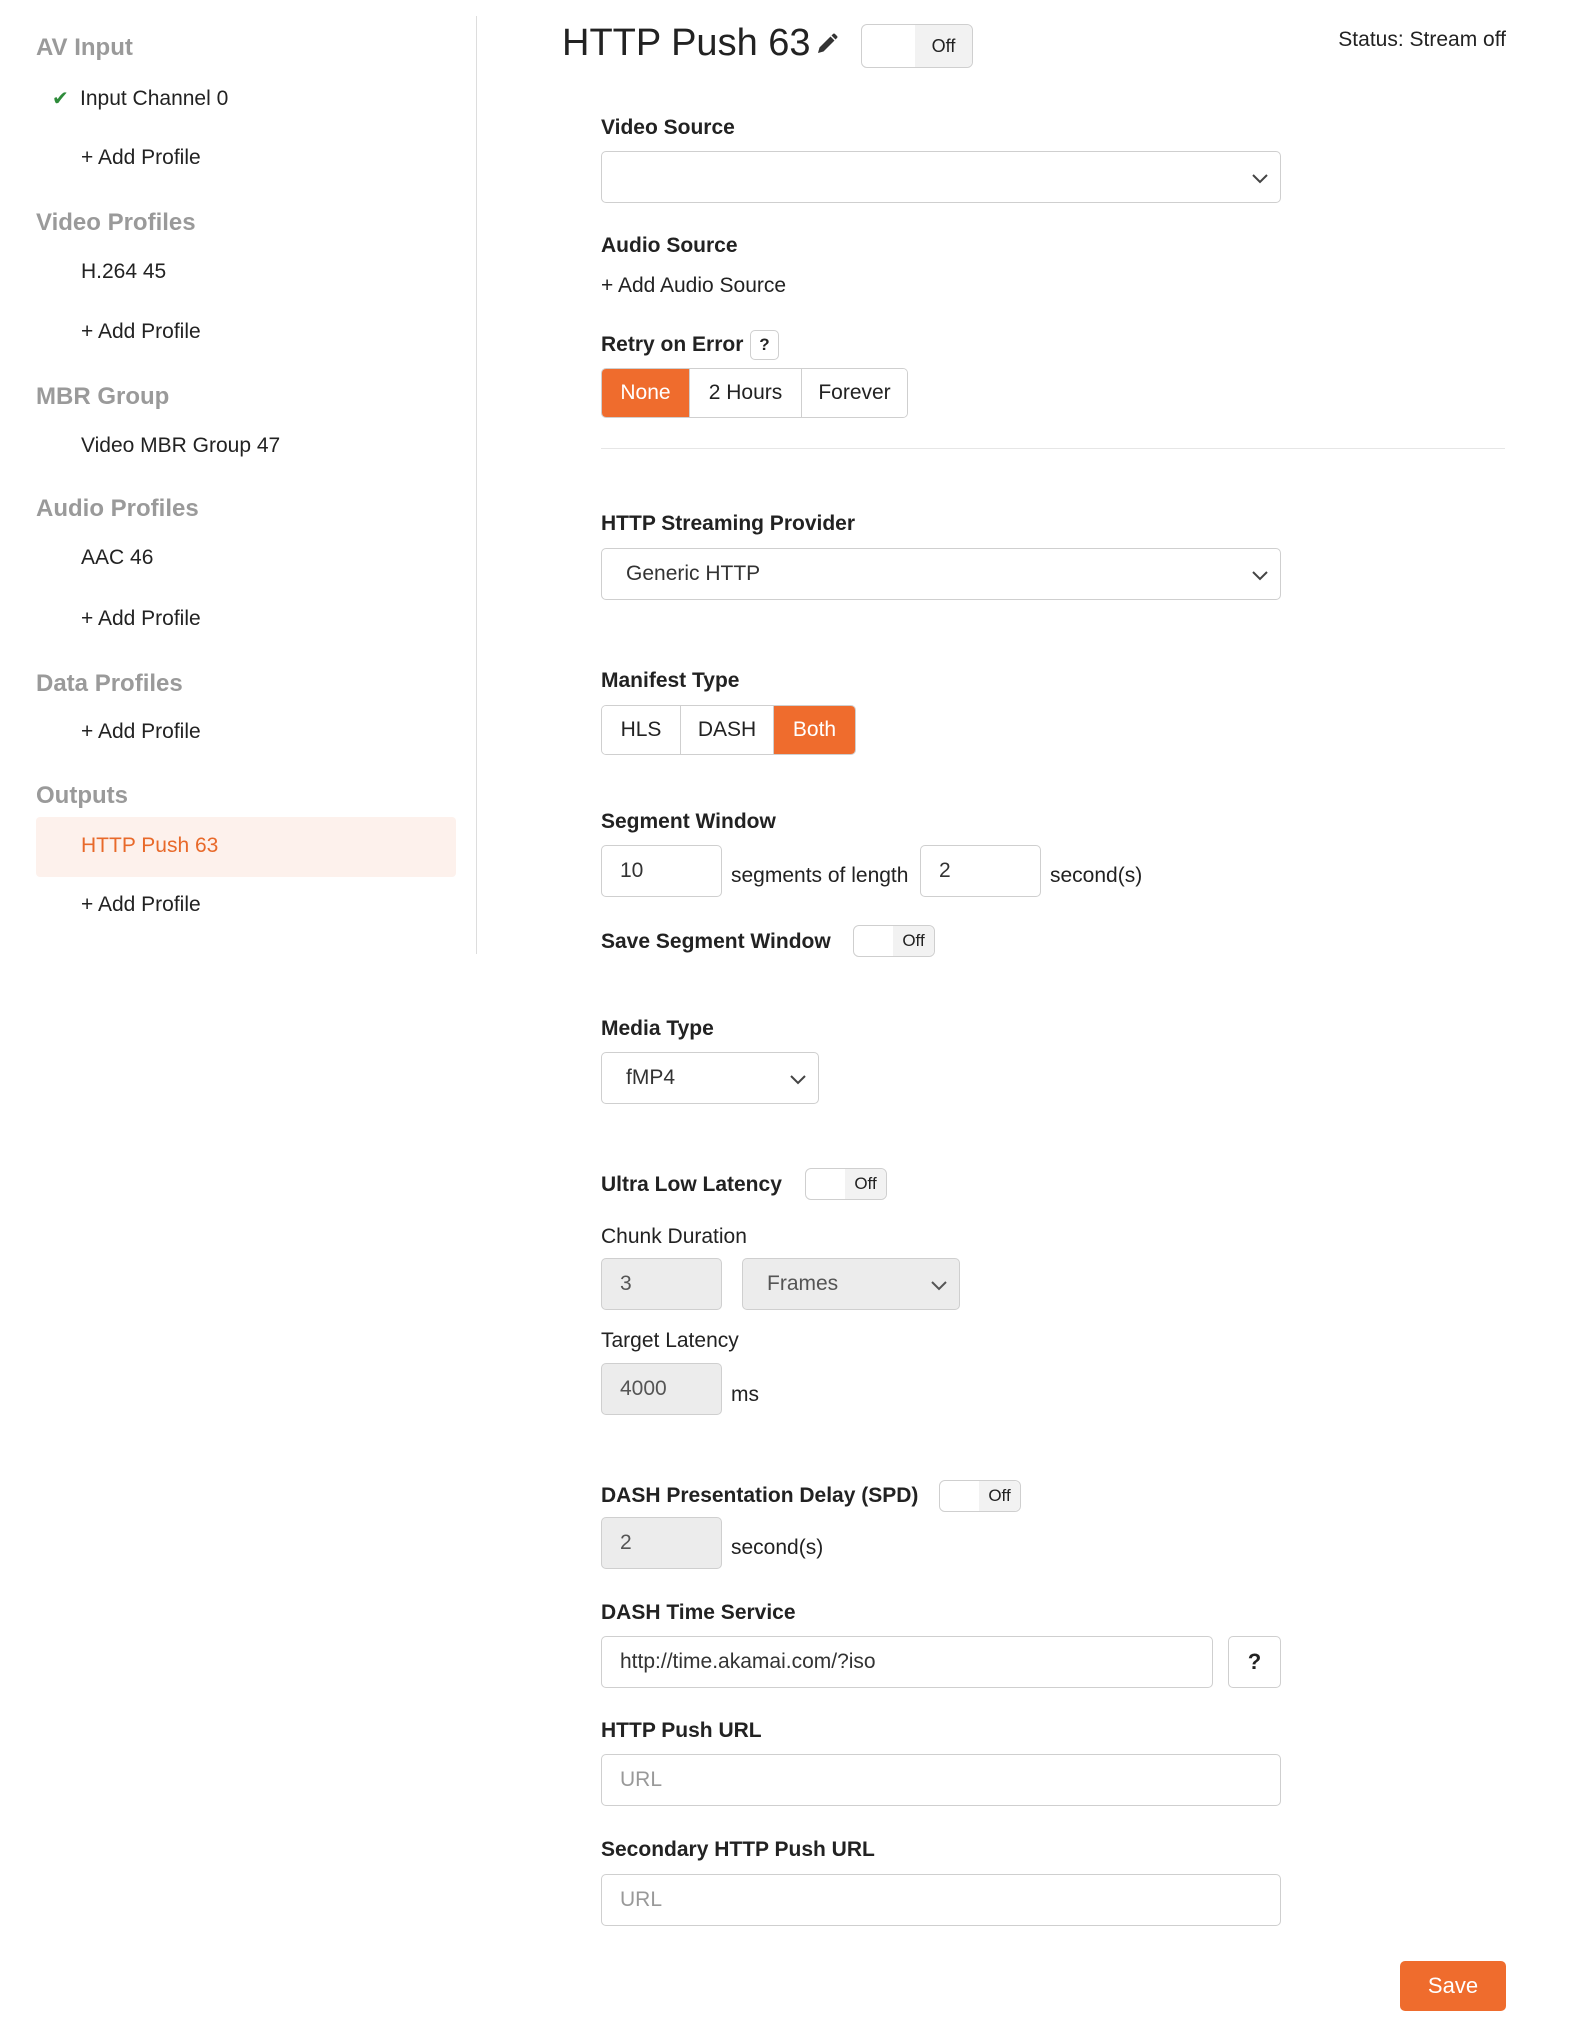  I want to click on dash-time-service-input: http://time.akamai.com/?iso, so click(907, 1662).